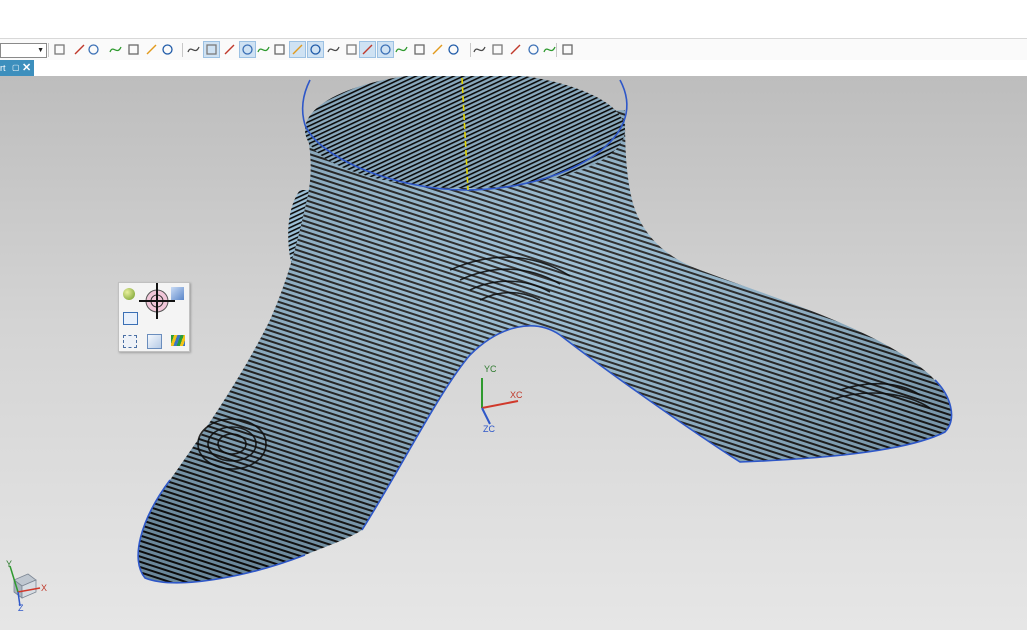  What do you see at coordinates (385, 49) in the screenshot?
I see `section-icon` at bounding box center [385, 49].